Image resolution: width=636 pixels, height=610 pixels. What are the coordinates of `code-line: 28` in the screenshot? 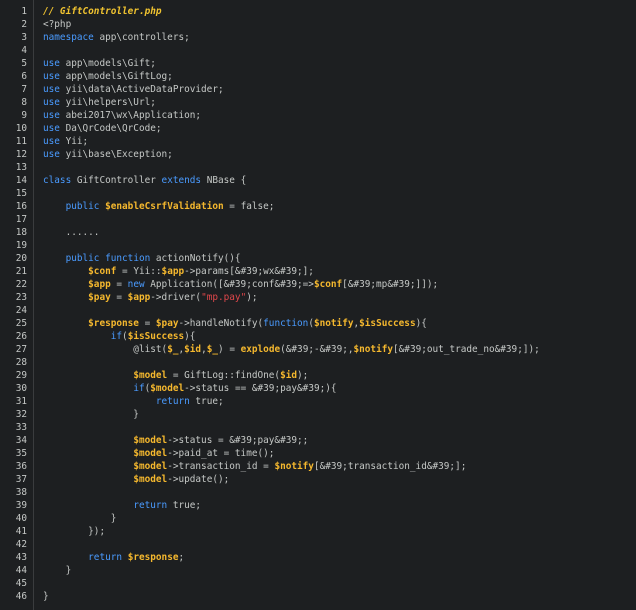 It's located at (318, 362).